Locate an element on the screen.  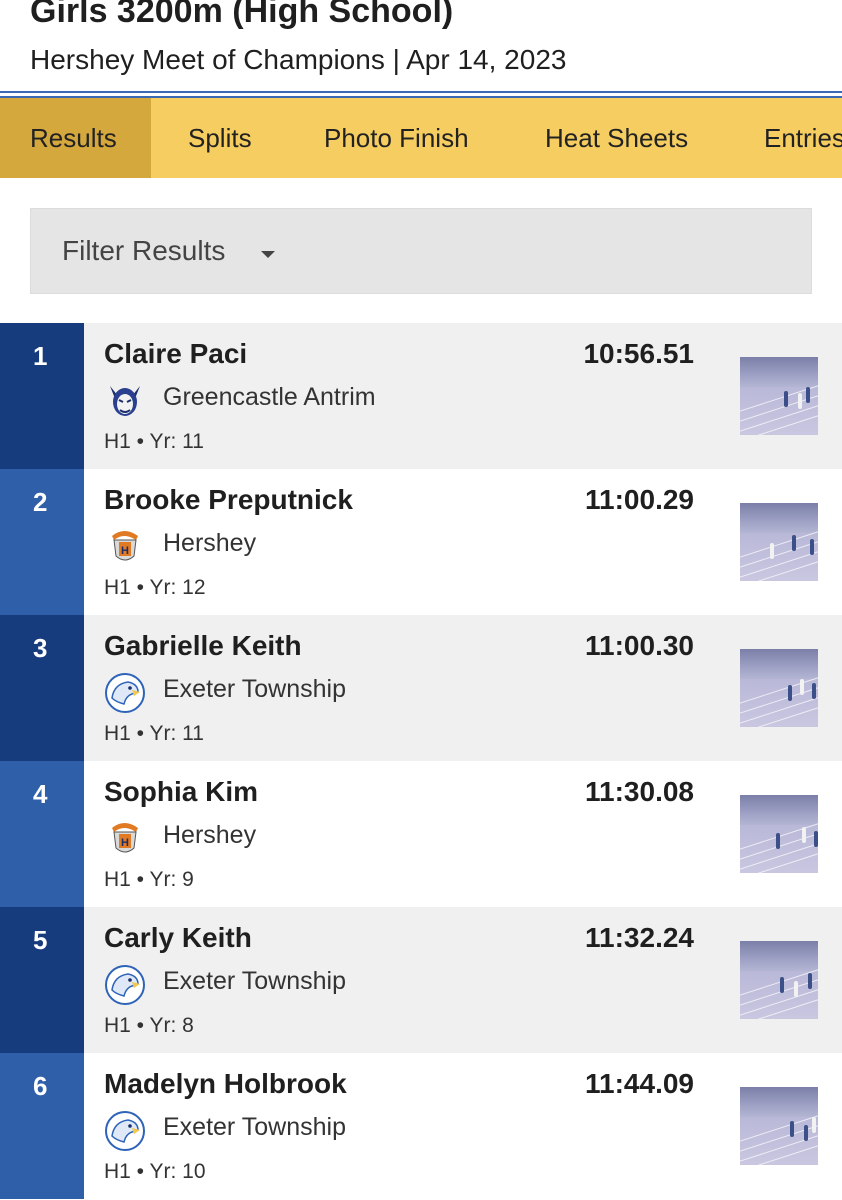
finish-time: 11:00.29 is located at coordinates (639, 499).